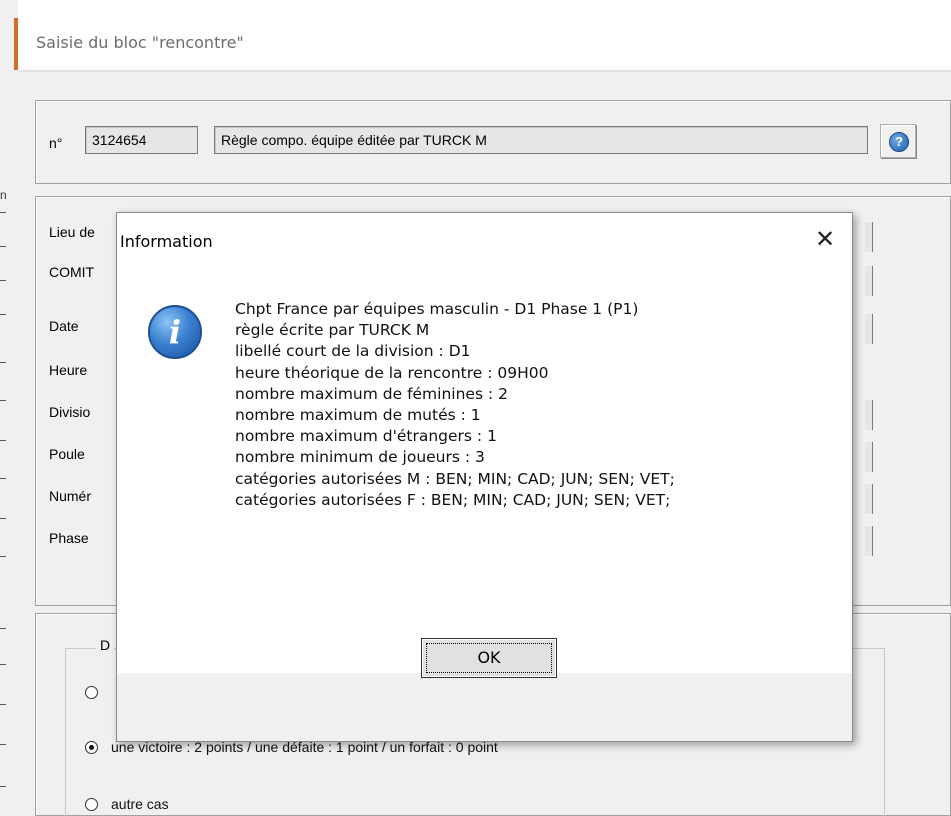 The width and height of the screenshot is (951, 816). I want to click on field-phase, so click(869, 541).